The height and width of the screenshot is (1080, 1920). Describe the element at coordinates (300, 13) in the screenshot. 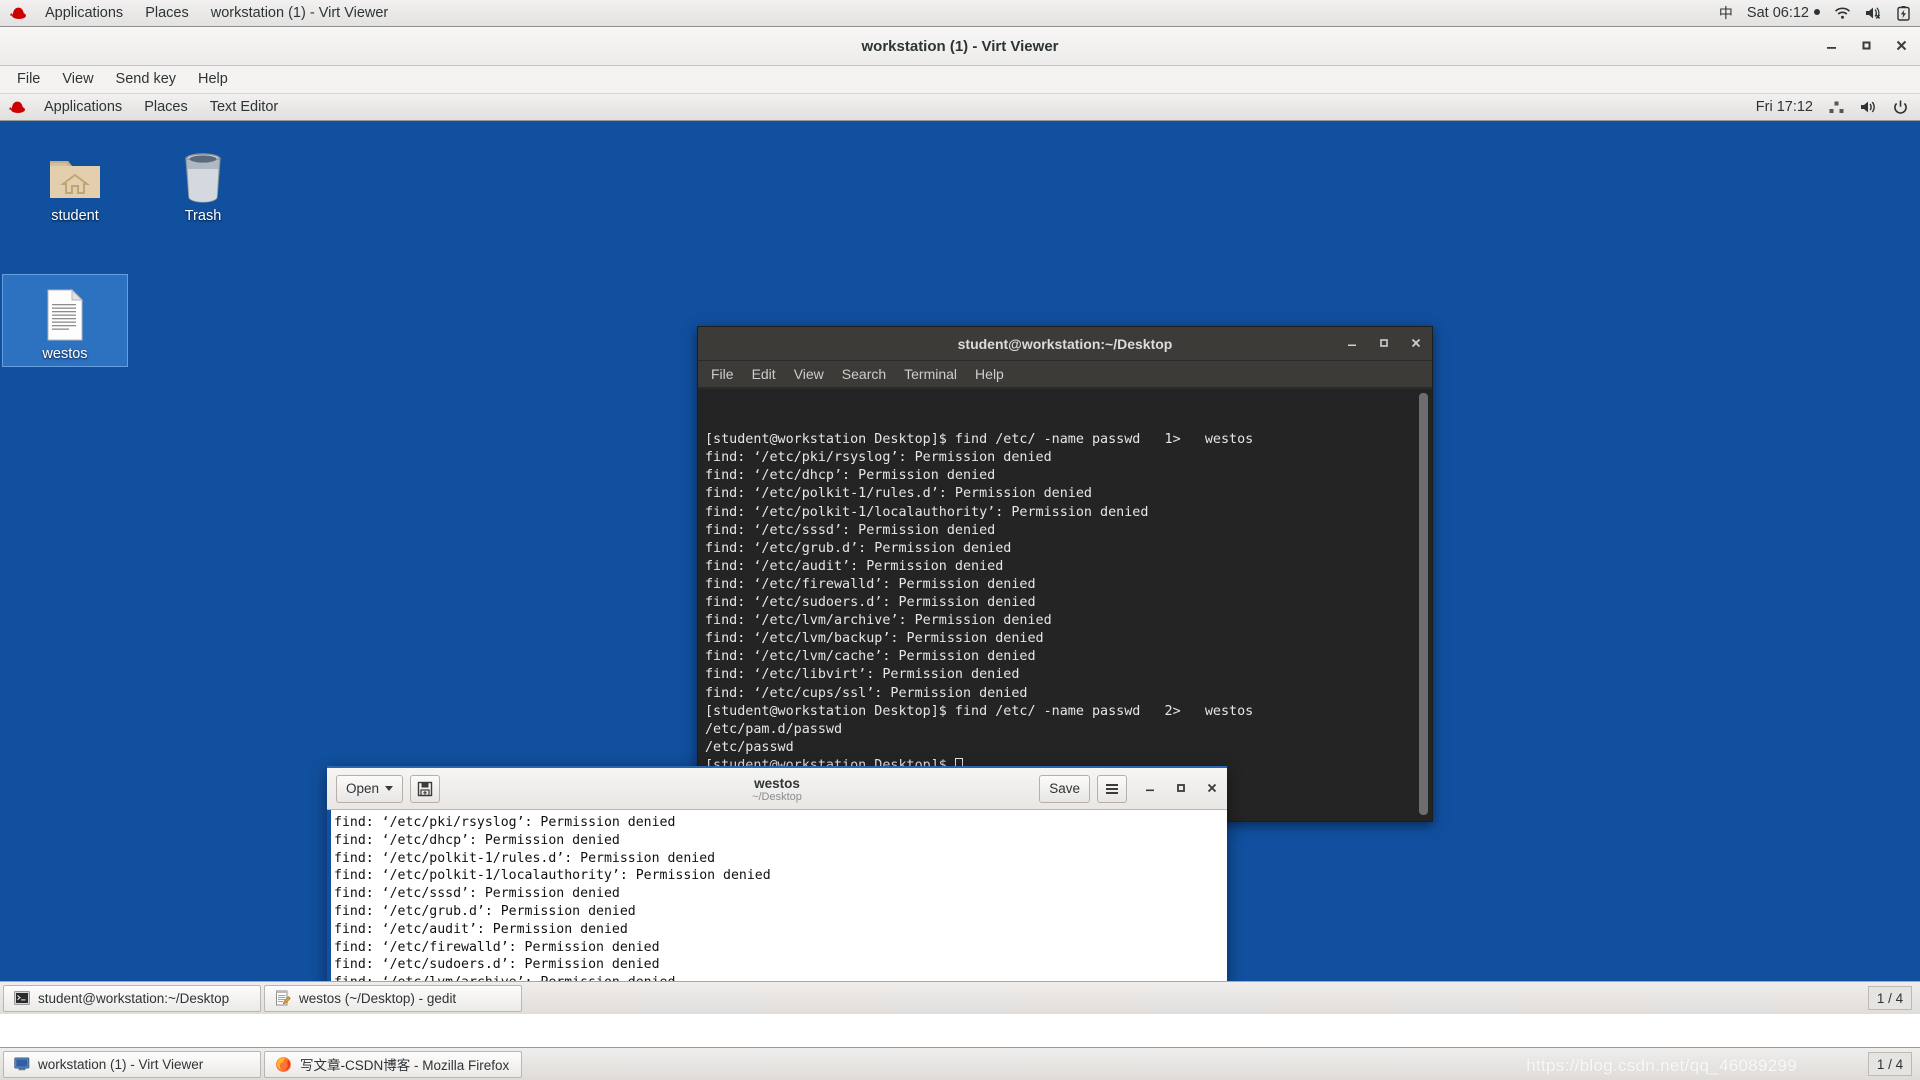

I see `host-active-window-title: workstation (1) - Virt Viewer` at that location.